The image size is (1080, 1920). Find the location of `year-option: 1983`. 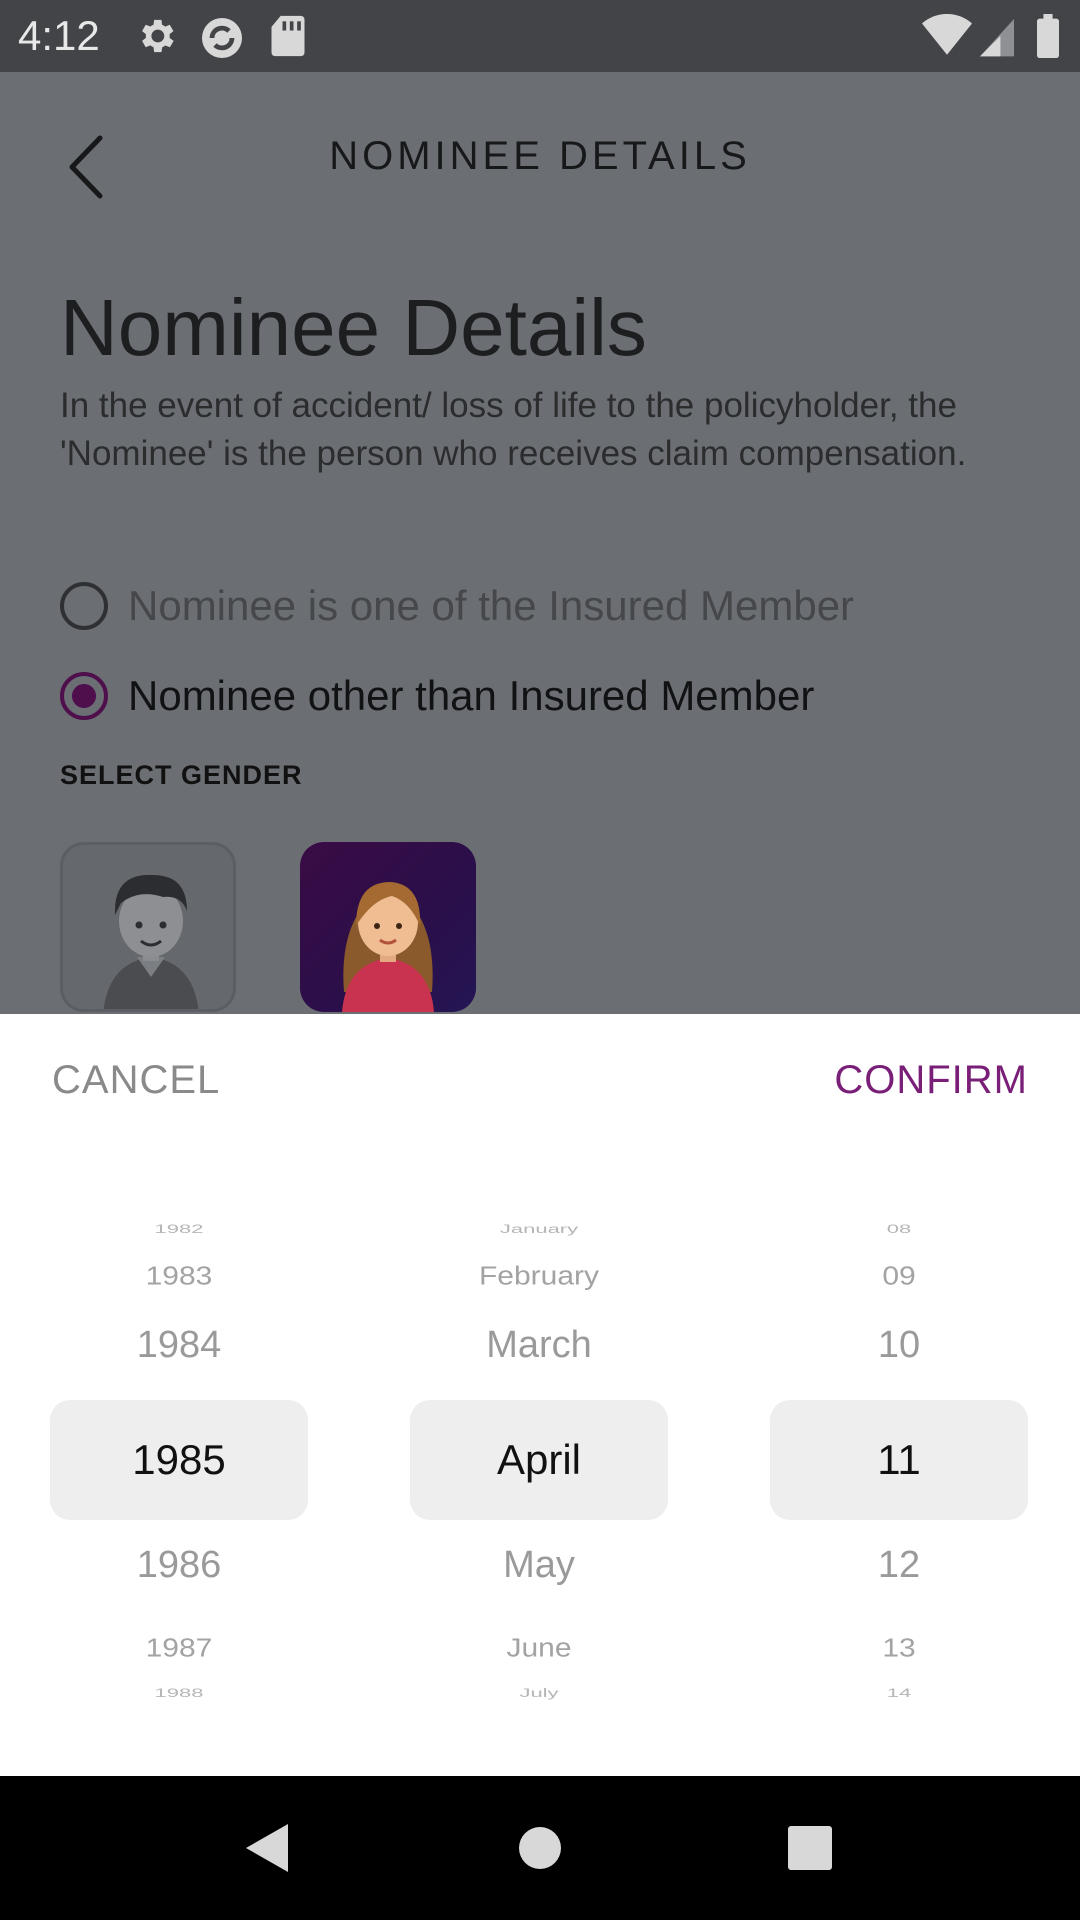

year-option: 1983 is located at coordinates (179, 1277).